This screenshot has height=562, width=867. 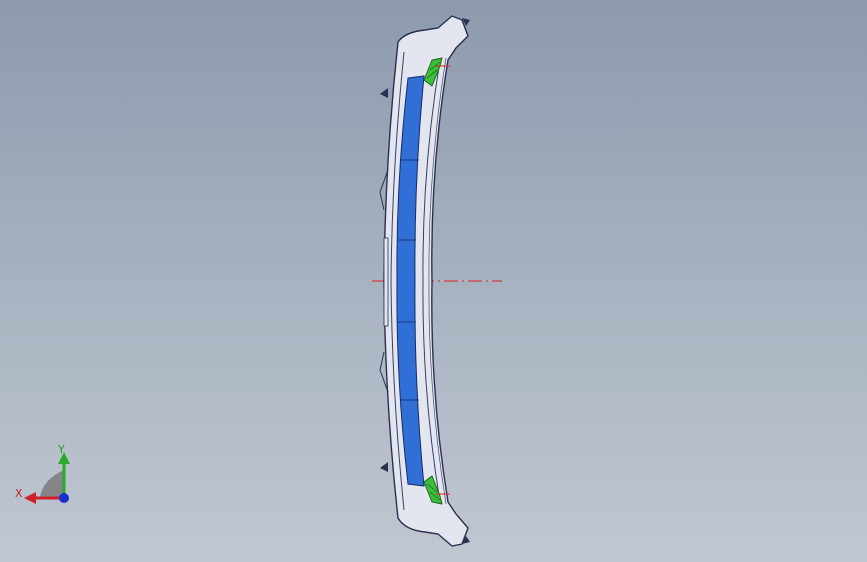 What do you see at coordinates (52, 484) in the screenshot?
I see `triad-plane` at bounding box center [52, 484].